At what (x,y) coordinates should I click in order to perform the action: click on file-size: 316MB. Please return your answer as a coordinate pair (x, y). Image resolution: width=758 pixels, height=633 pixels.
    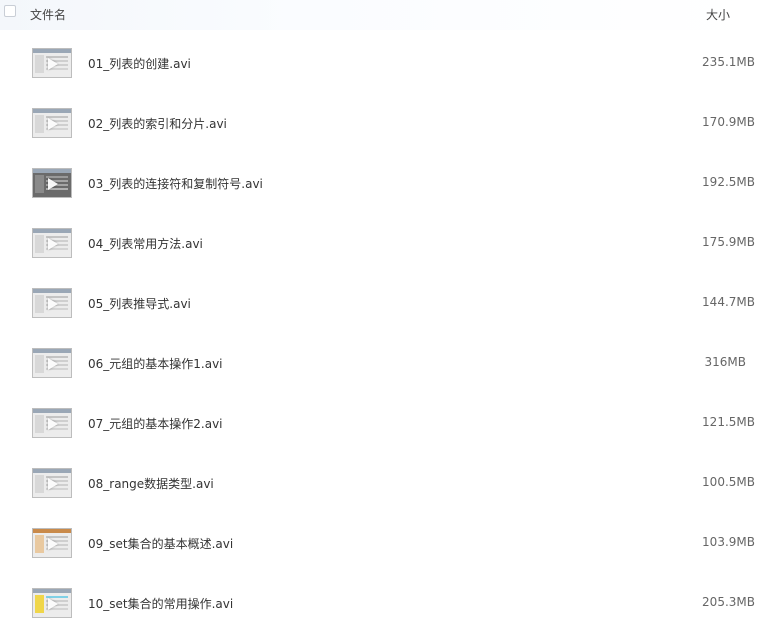
    Looking at the image, I should click on (725, 362).